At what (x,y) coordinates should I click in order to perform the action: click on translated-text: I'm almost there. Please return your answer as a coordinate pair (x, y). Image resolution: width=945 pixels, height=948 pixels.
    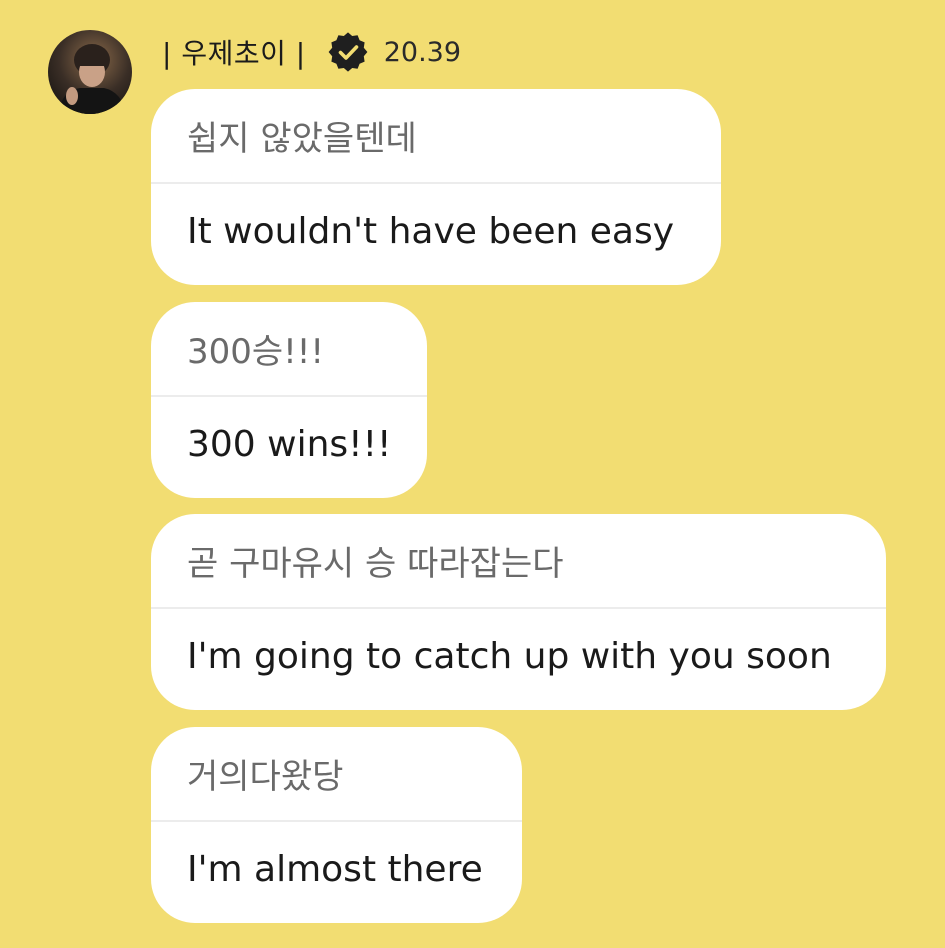
    Looking at the image, I should click on (335, 869).